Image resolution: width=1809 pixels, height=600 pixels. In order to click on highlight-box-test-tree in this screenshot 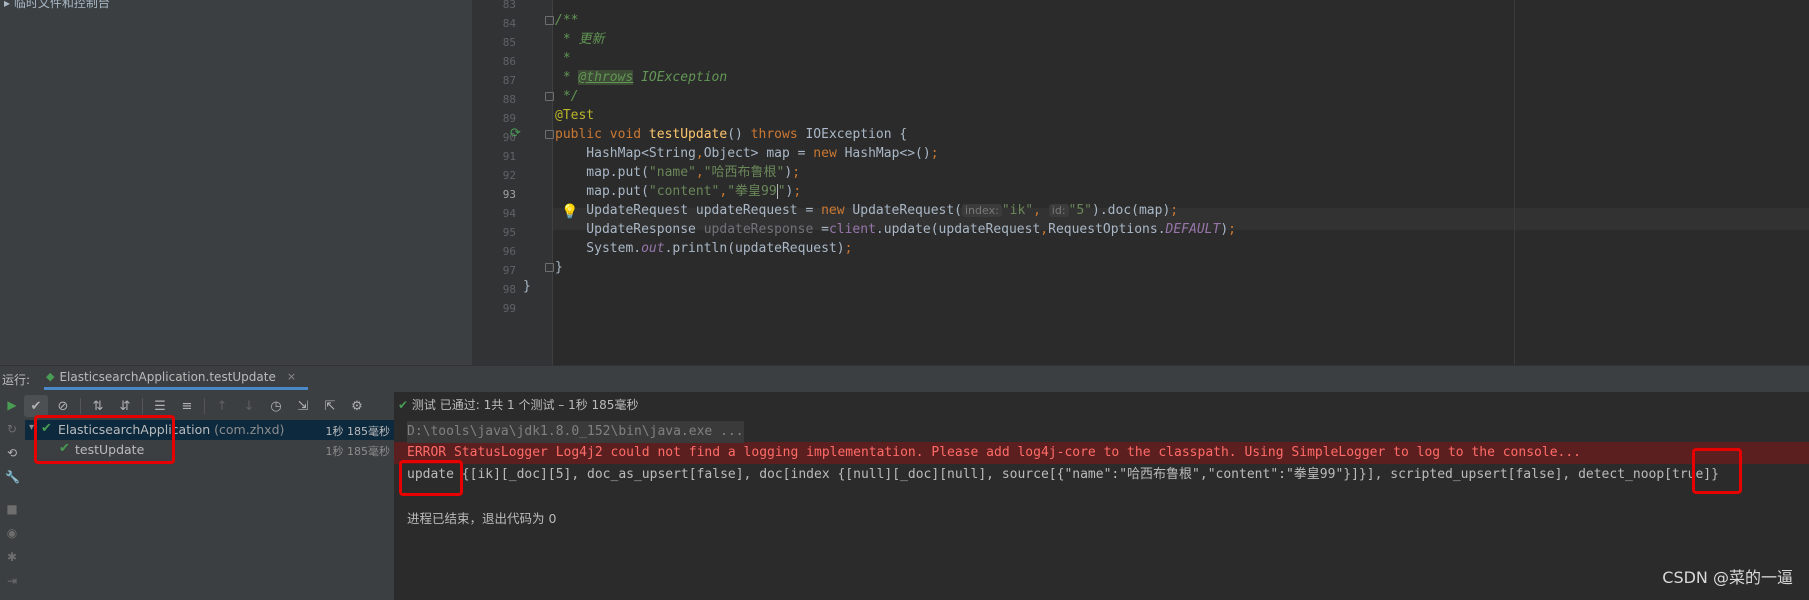, I will do `click(104, 439)`.